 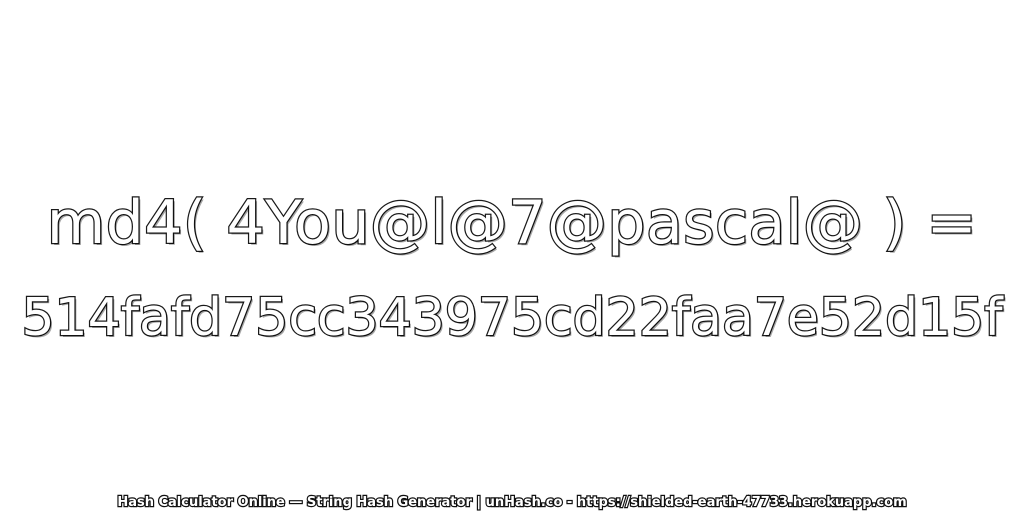 I want to click on hash-expression: md4( 4You@l@7@pascal@ ) =, so click(x=512, y=223).